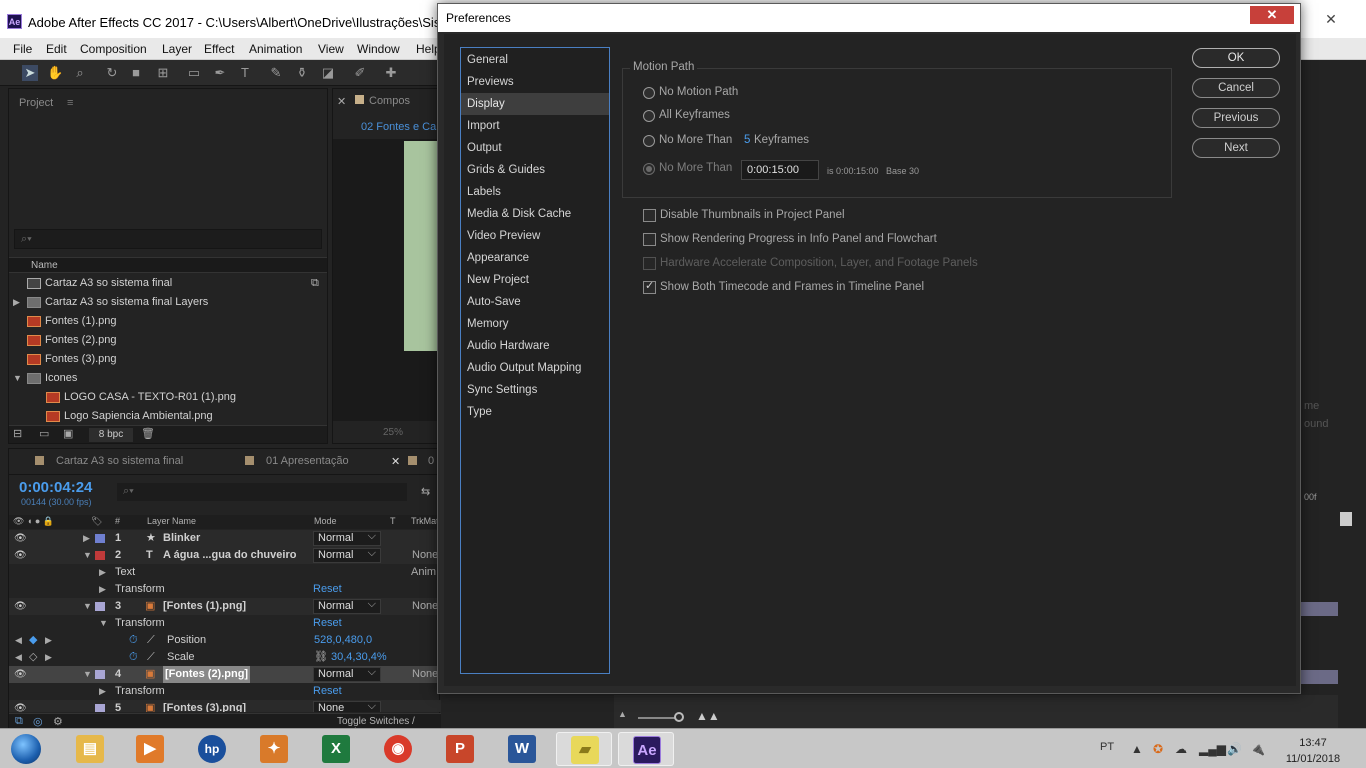  I want to click on cancel-button: Cancel, so click(1236, 88).